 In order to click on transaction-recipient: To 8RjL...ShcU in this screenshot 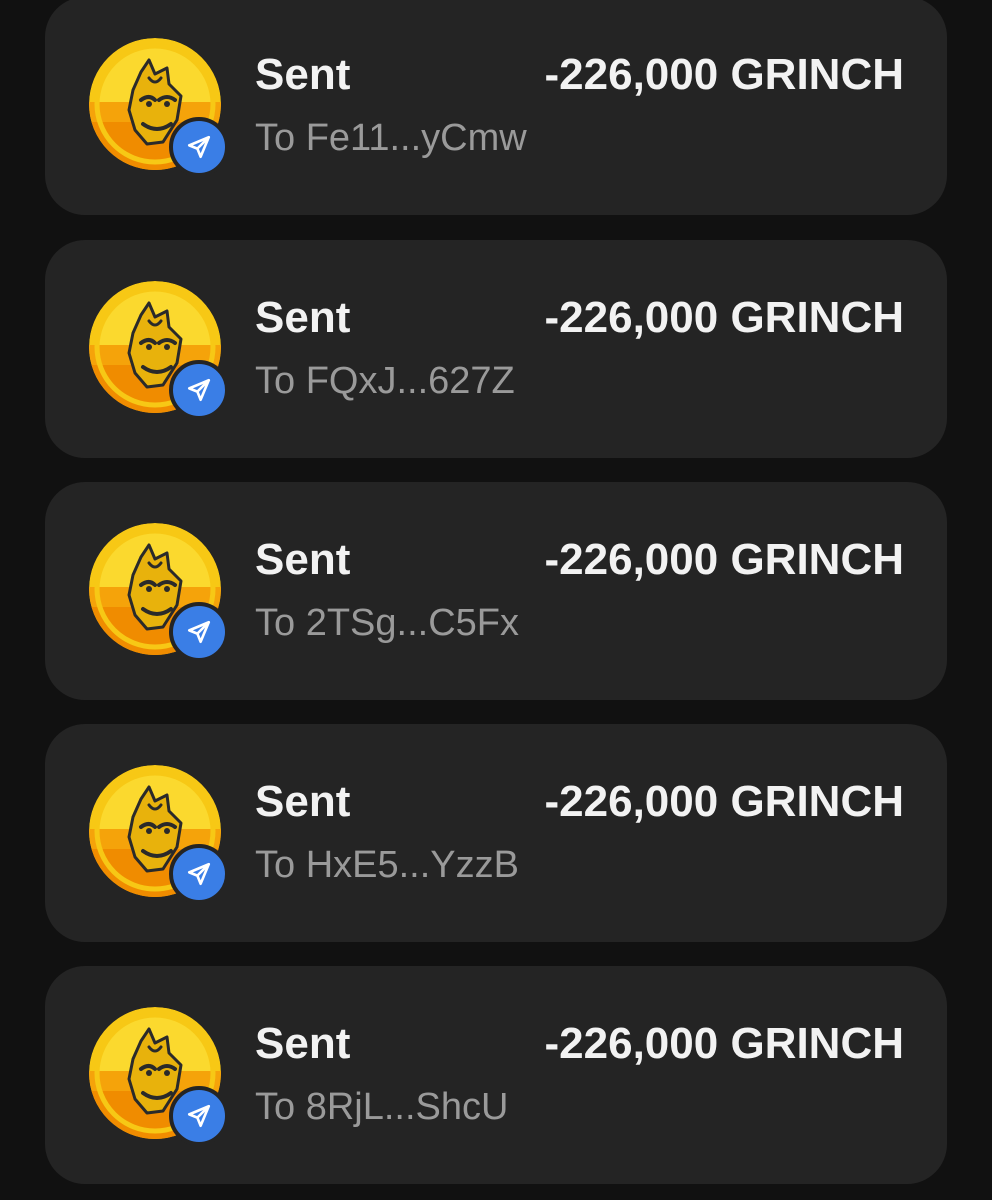, I will do `click(382, 1107)`.